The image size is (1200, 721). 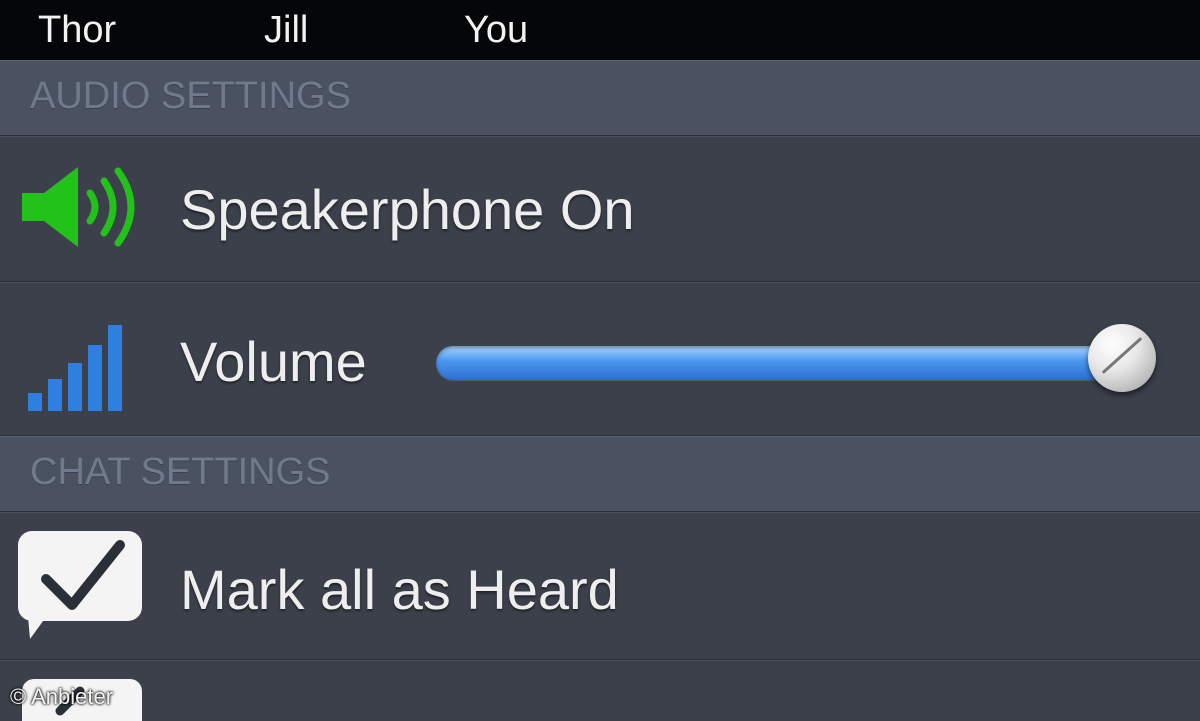 What do you see at coordinates (80, 585) in the screenshot?
I see `checkmark-bubble-icon` at bounding box center [80, 585].